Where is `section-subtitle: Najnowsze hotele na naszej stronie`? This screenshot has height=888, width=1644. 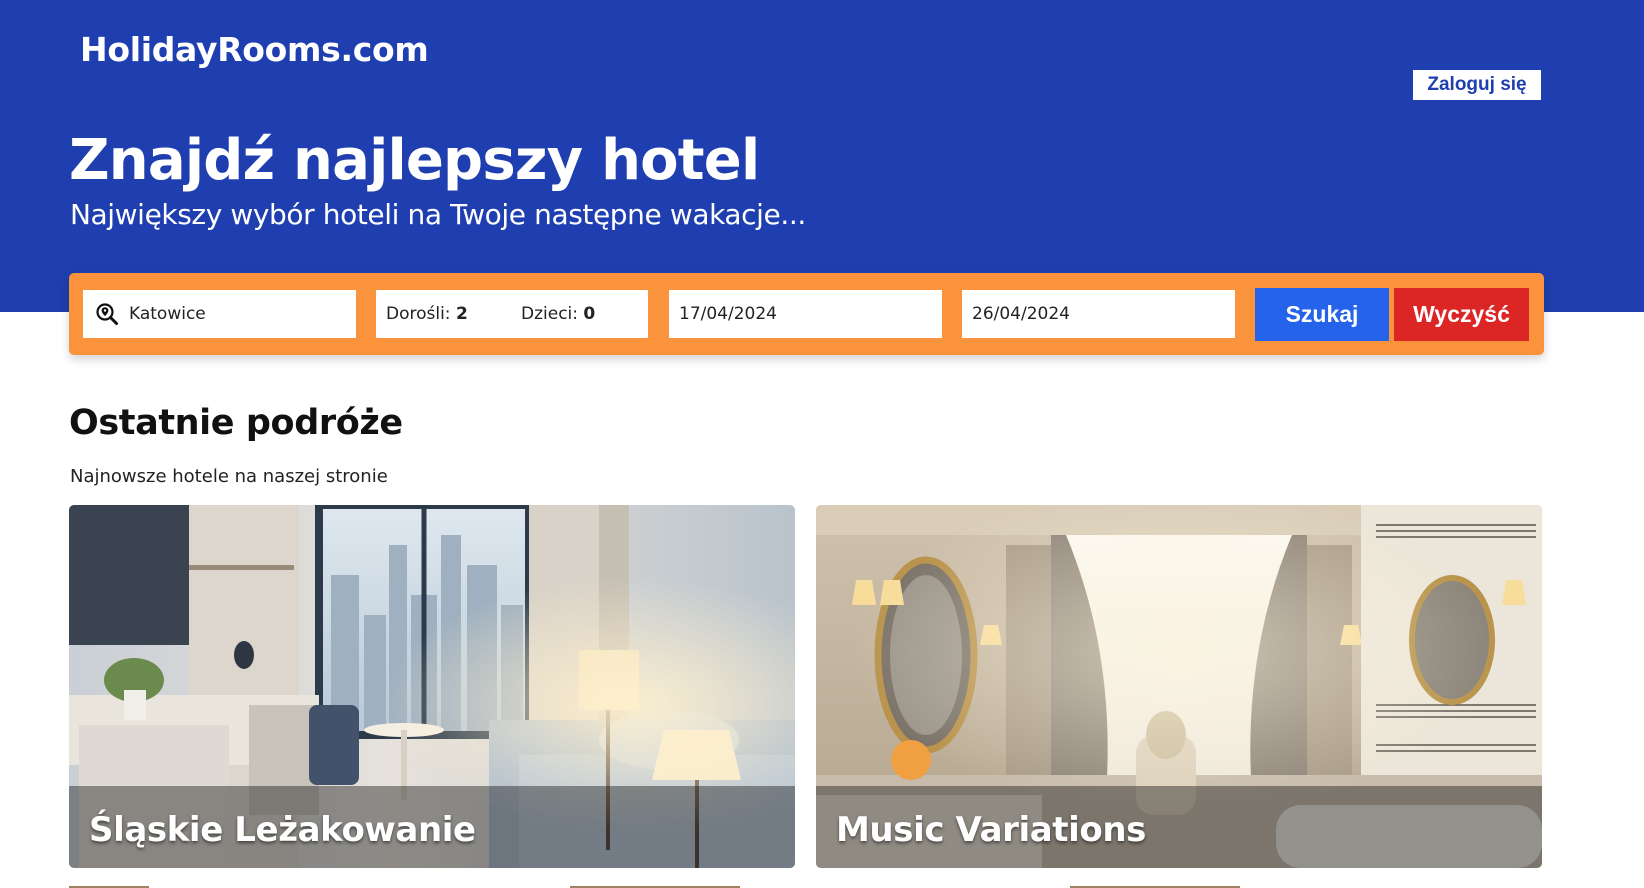 section-subtitle: Najnowsze hotele na naszej stronie is located at coordinates (229, 476).